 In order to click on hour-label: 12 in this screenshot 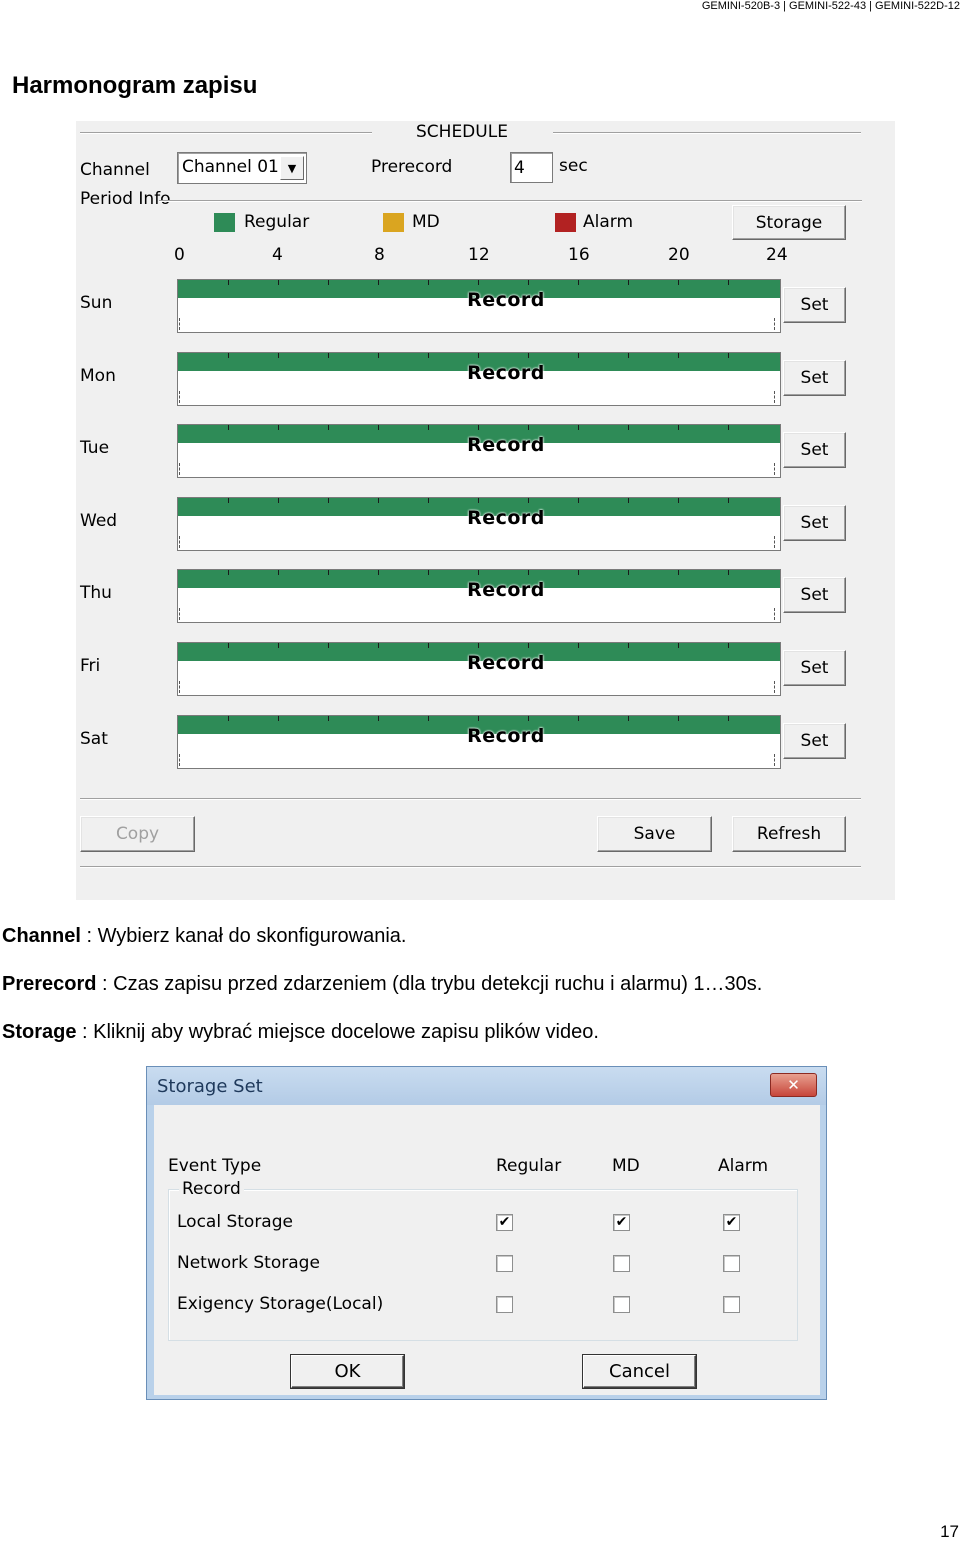, I will do `click(479, 255)`.